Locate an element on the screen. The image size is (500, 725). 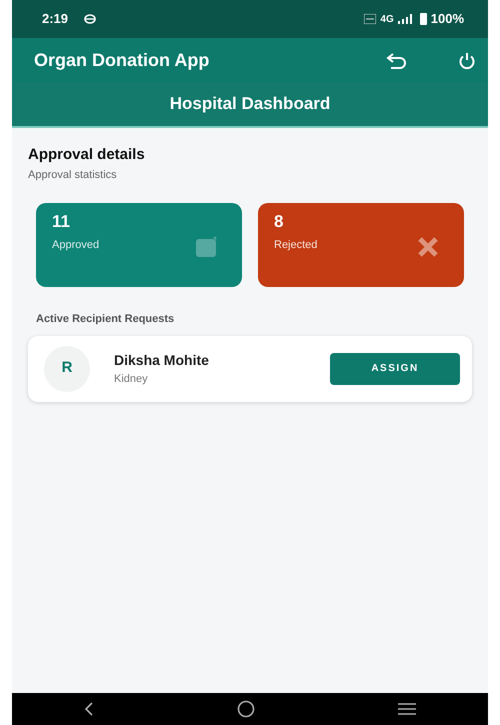
close-icon is located at coordinates (428, 247).